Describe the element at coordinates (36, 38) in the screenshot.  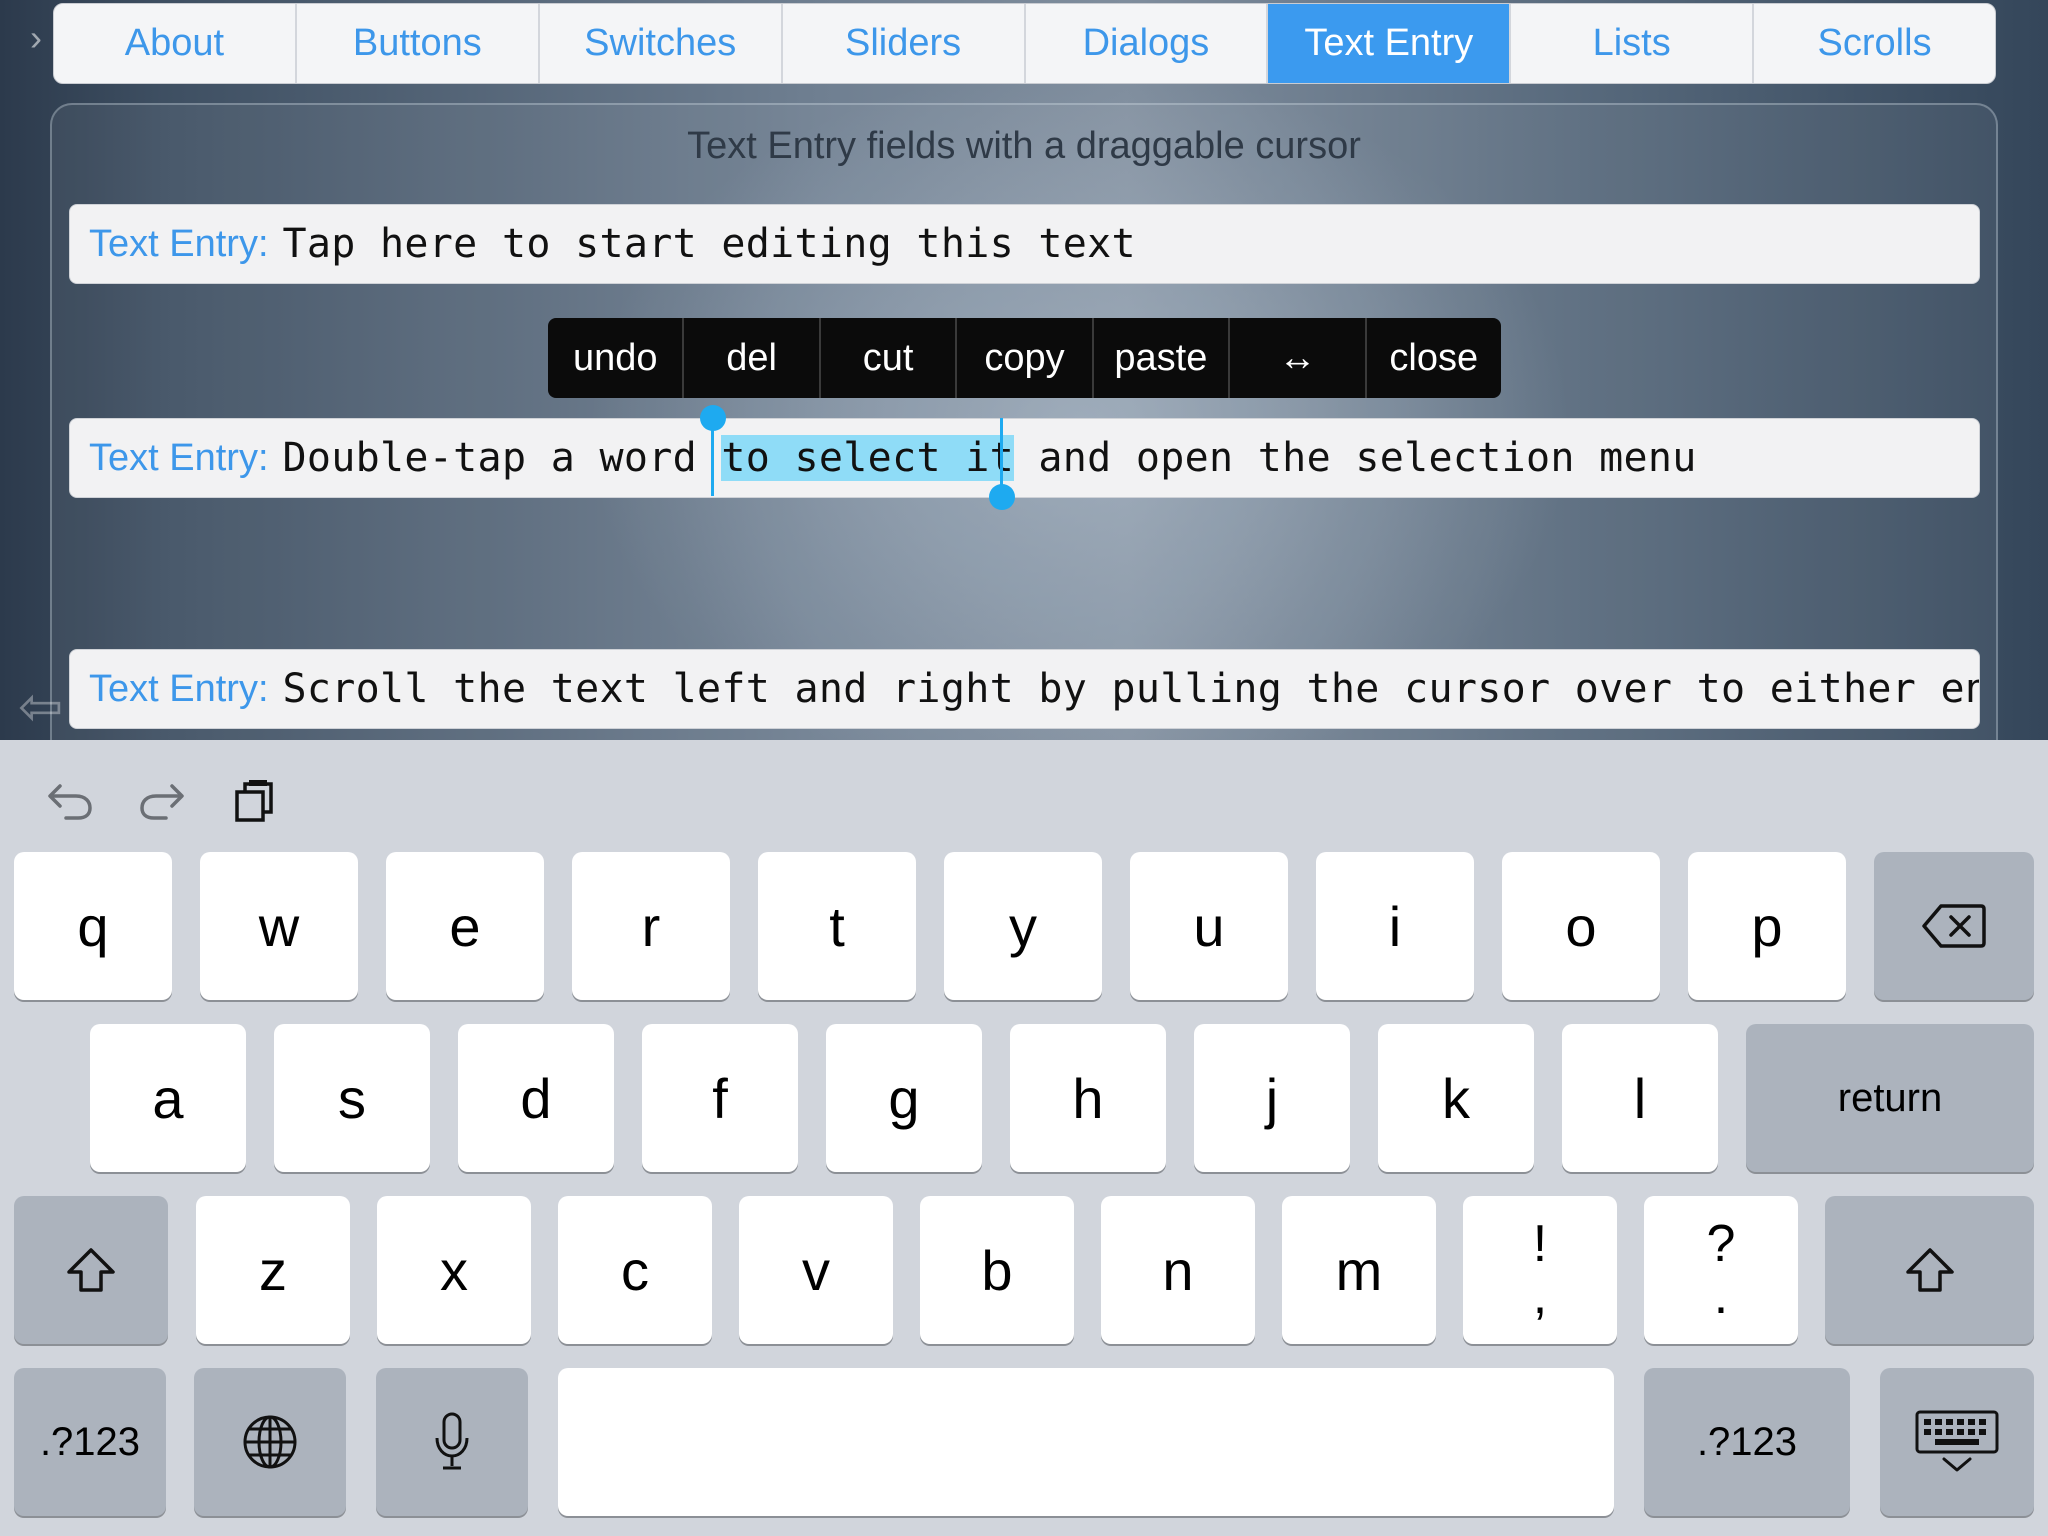
I see `edge-chevron-icon: ›` at that location.